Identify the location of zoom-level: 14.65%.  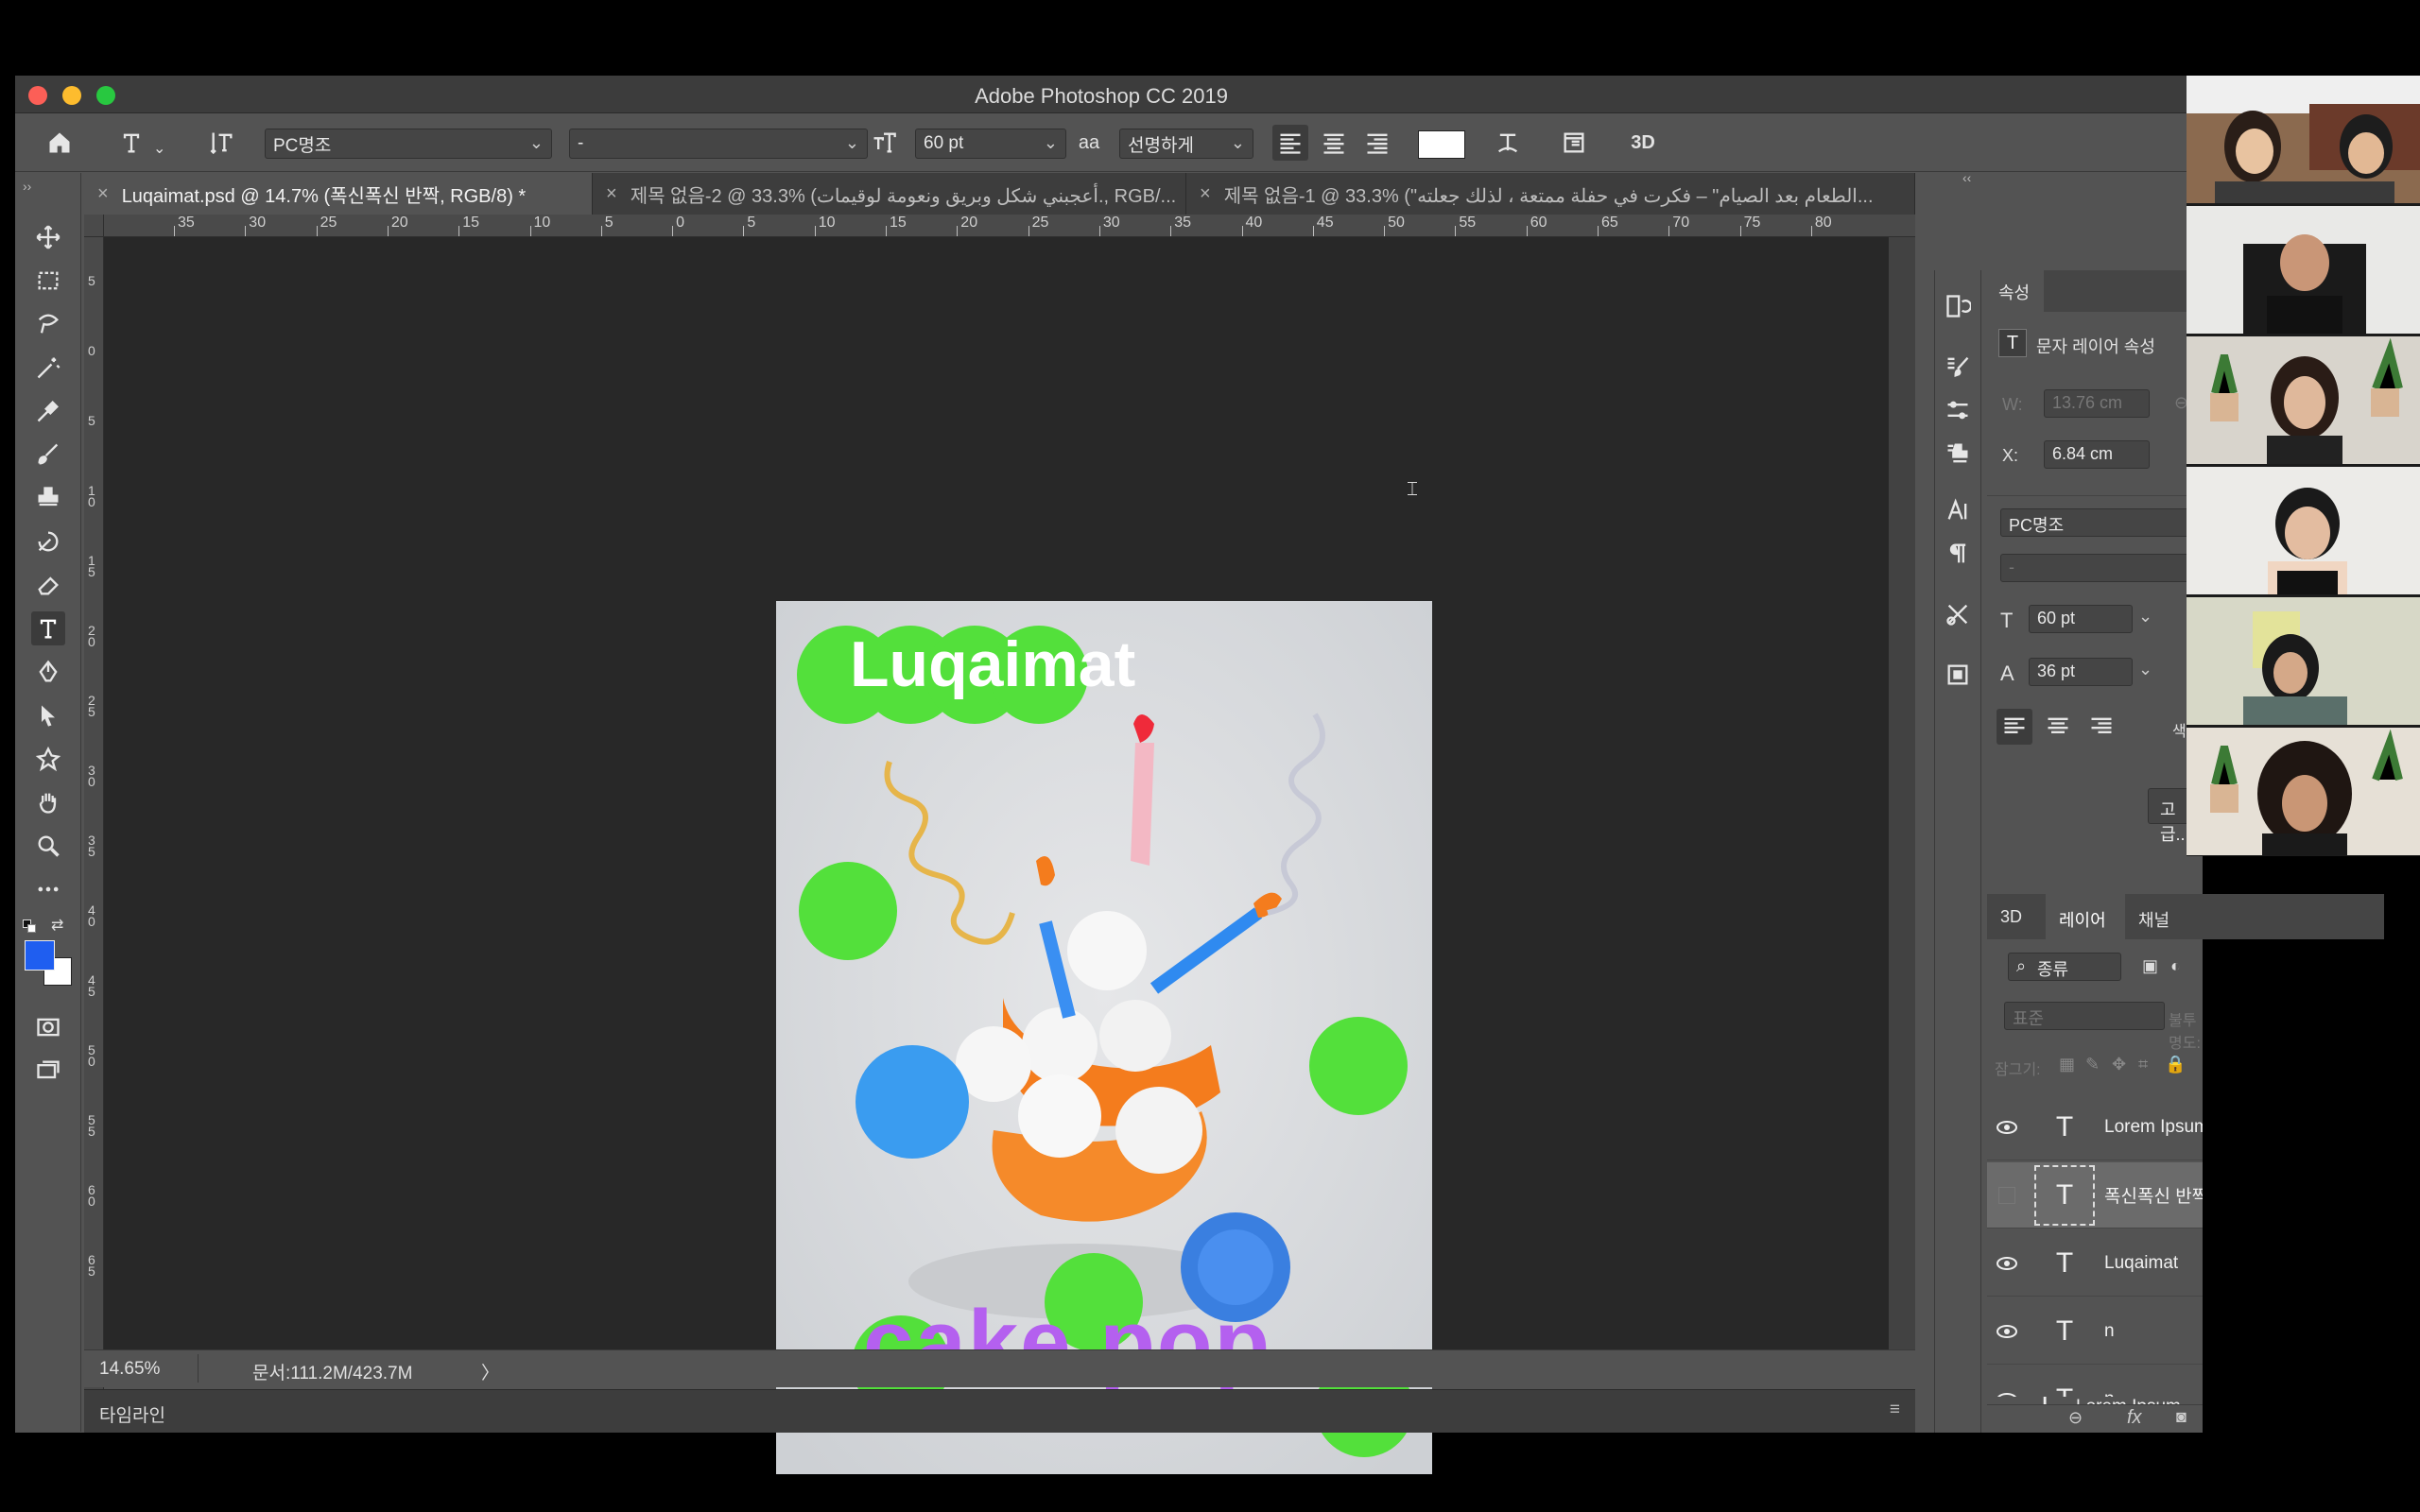
(129, 1369).